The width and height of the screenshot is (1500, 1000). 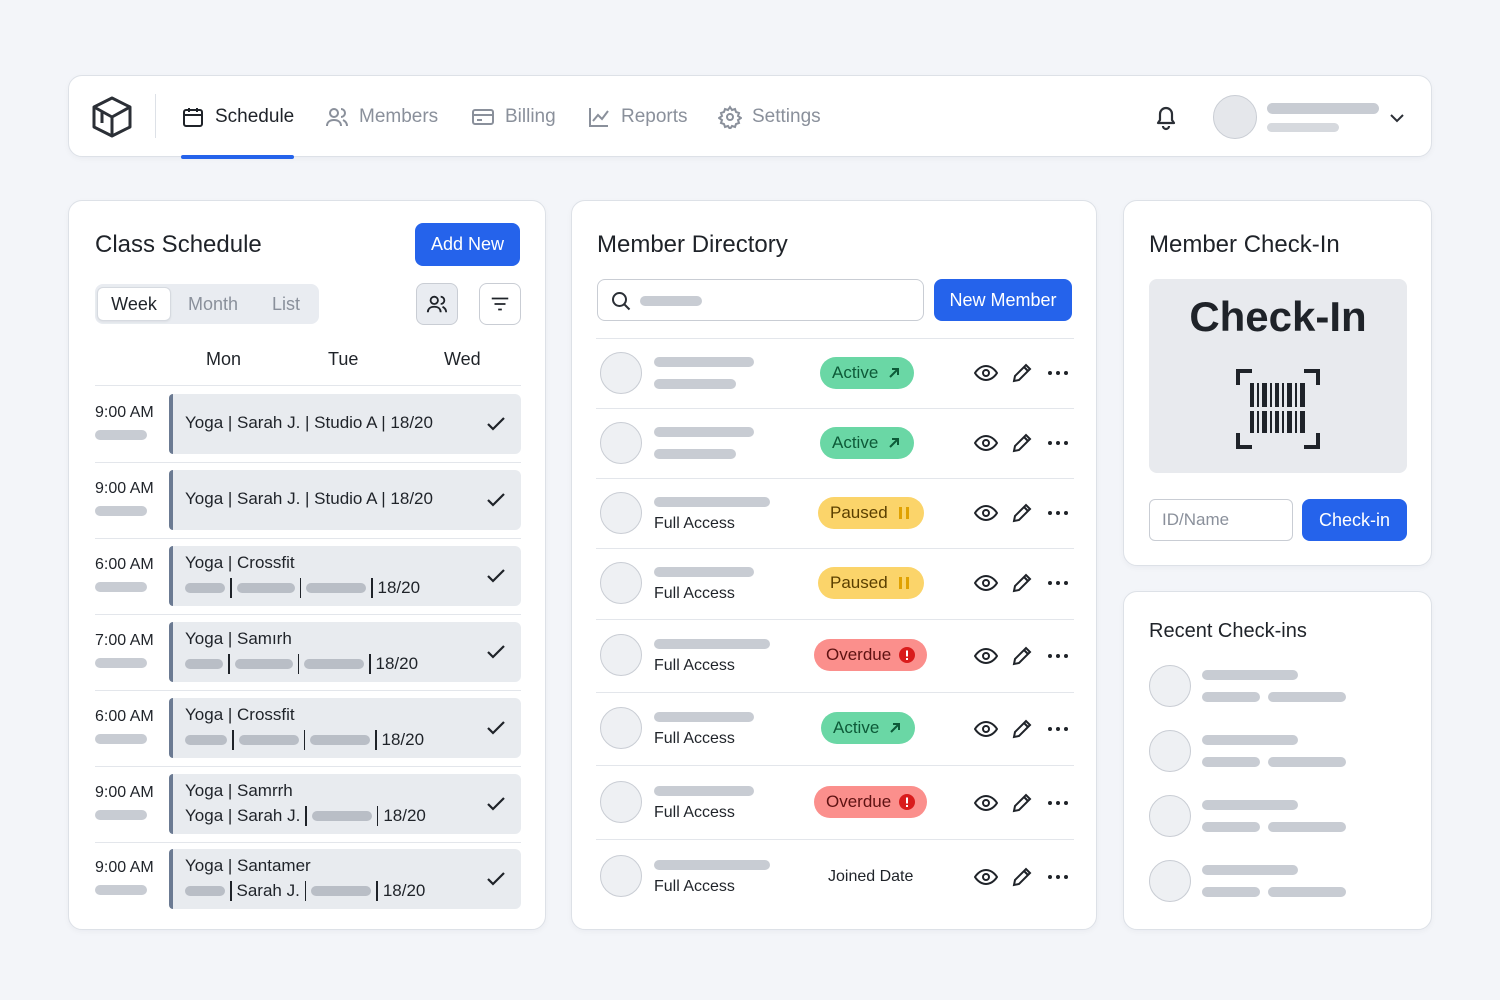 I want to click on member-directory-title: Member Directory, so click(x=692, y=244).